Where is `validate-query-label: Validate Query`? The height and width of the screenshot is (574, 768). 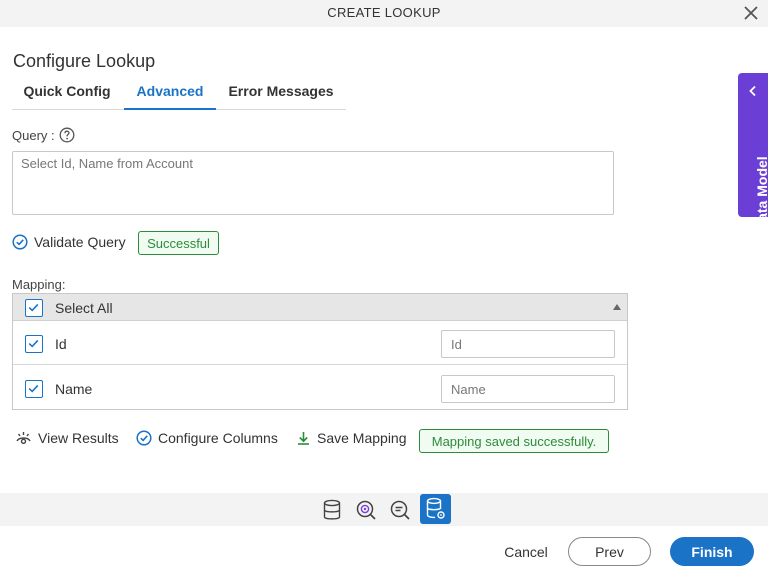 validate-query-label: Validate Query is located at coordinates (80, 242).